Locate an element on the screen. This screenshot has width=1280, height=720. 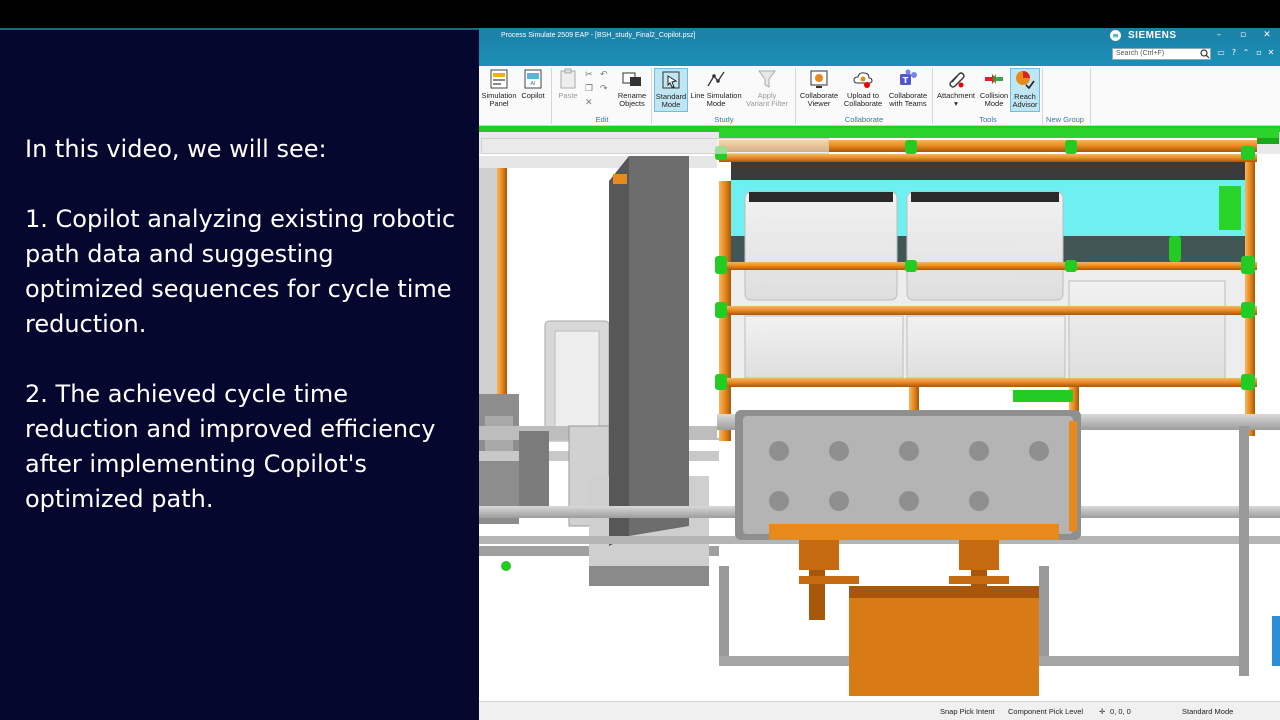
current-mode: Standard Mode is located at coordinates (1208, 711).